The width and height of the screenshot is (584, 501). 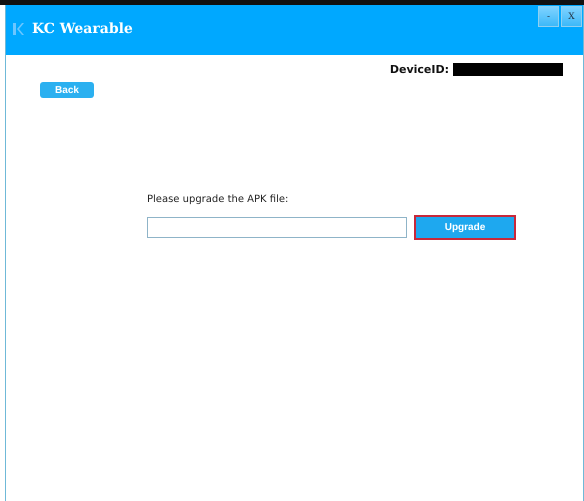 I want to click on window-title: KC Wearable, so click(x=82, y=29).